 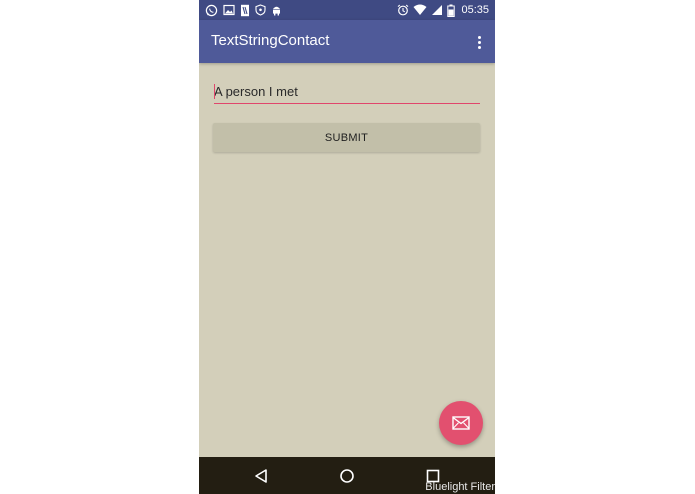 I want to click on status-clock: 05:35, so click(x=475, y=10).